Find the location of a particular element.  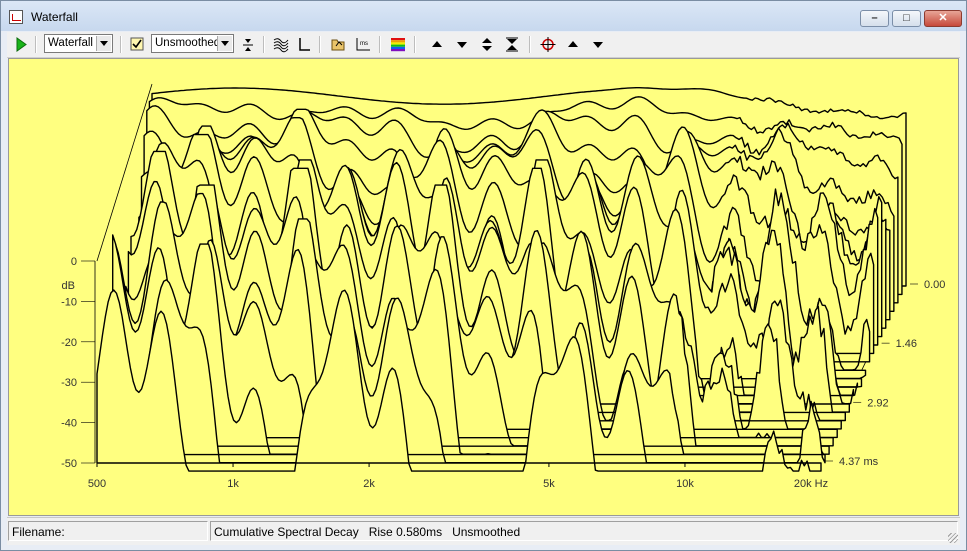

view-select: Waterfall is located at coordinates (78, 43).